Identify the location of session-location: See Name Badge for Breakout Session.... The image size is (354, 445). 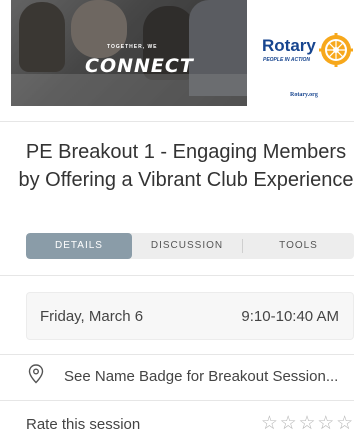
(201, 376).